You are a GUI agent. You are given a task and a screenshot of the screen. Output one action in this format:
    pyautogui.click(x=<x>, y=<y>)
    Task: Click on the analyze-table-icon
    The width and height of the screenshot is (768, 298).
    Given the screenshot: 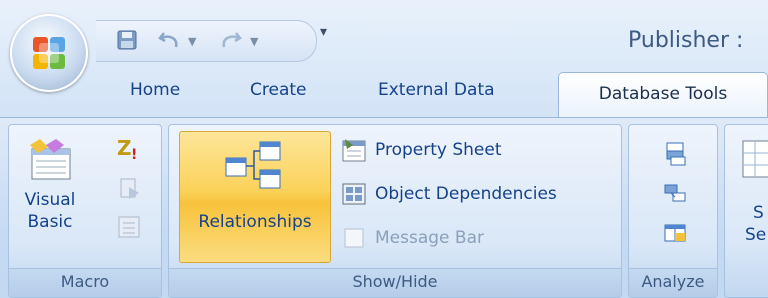 What is the action you would take?
    pyautogui.click(x=675, y=233)
    